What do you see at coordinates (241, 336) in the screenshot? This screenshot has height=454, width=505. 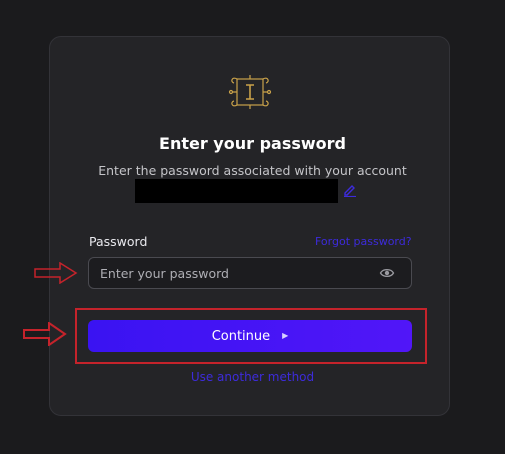 I see `continue-button-label: Continue` at bounding box center [241, 336].